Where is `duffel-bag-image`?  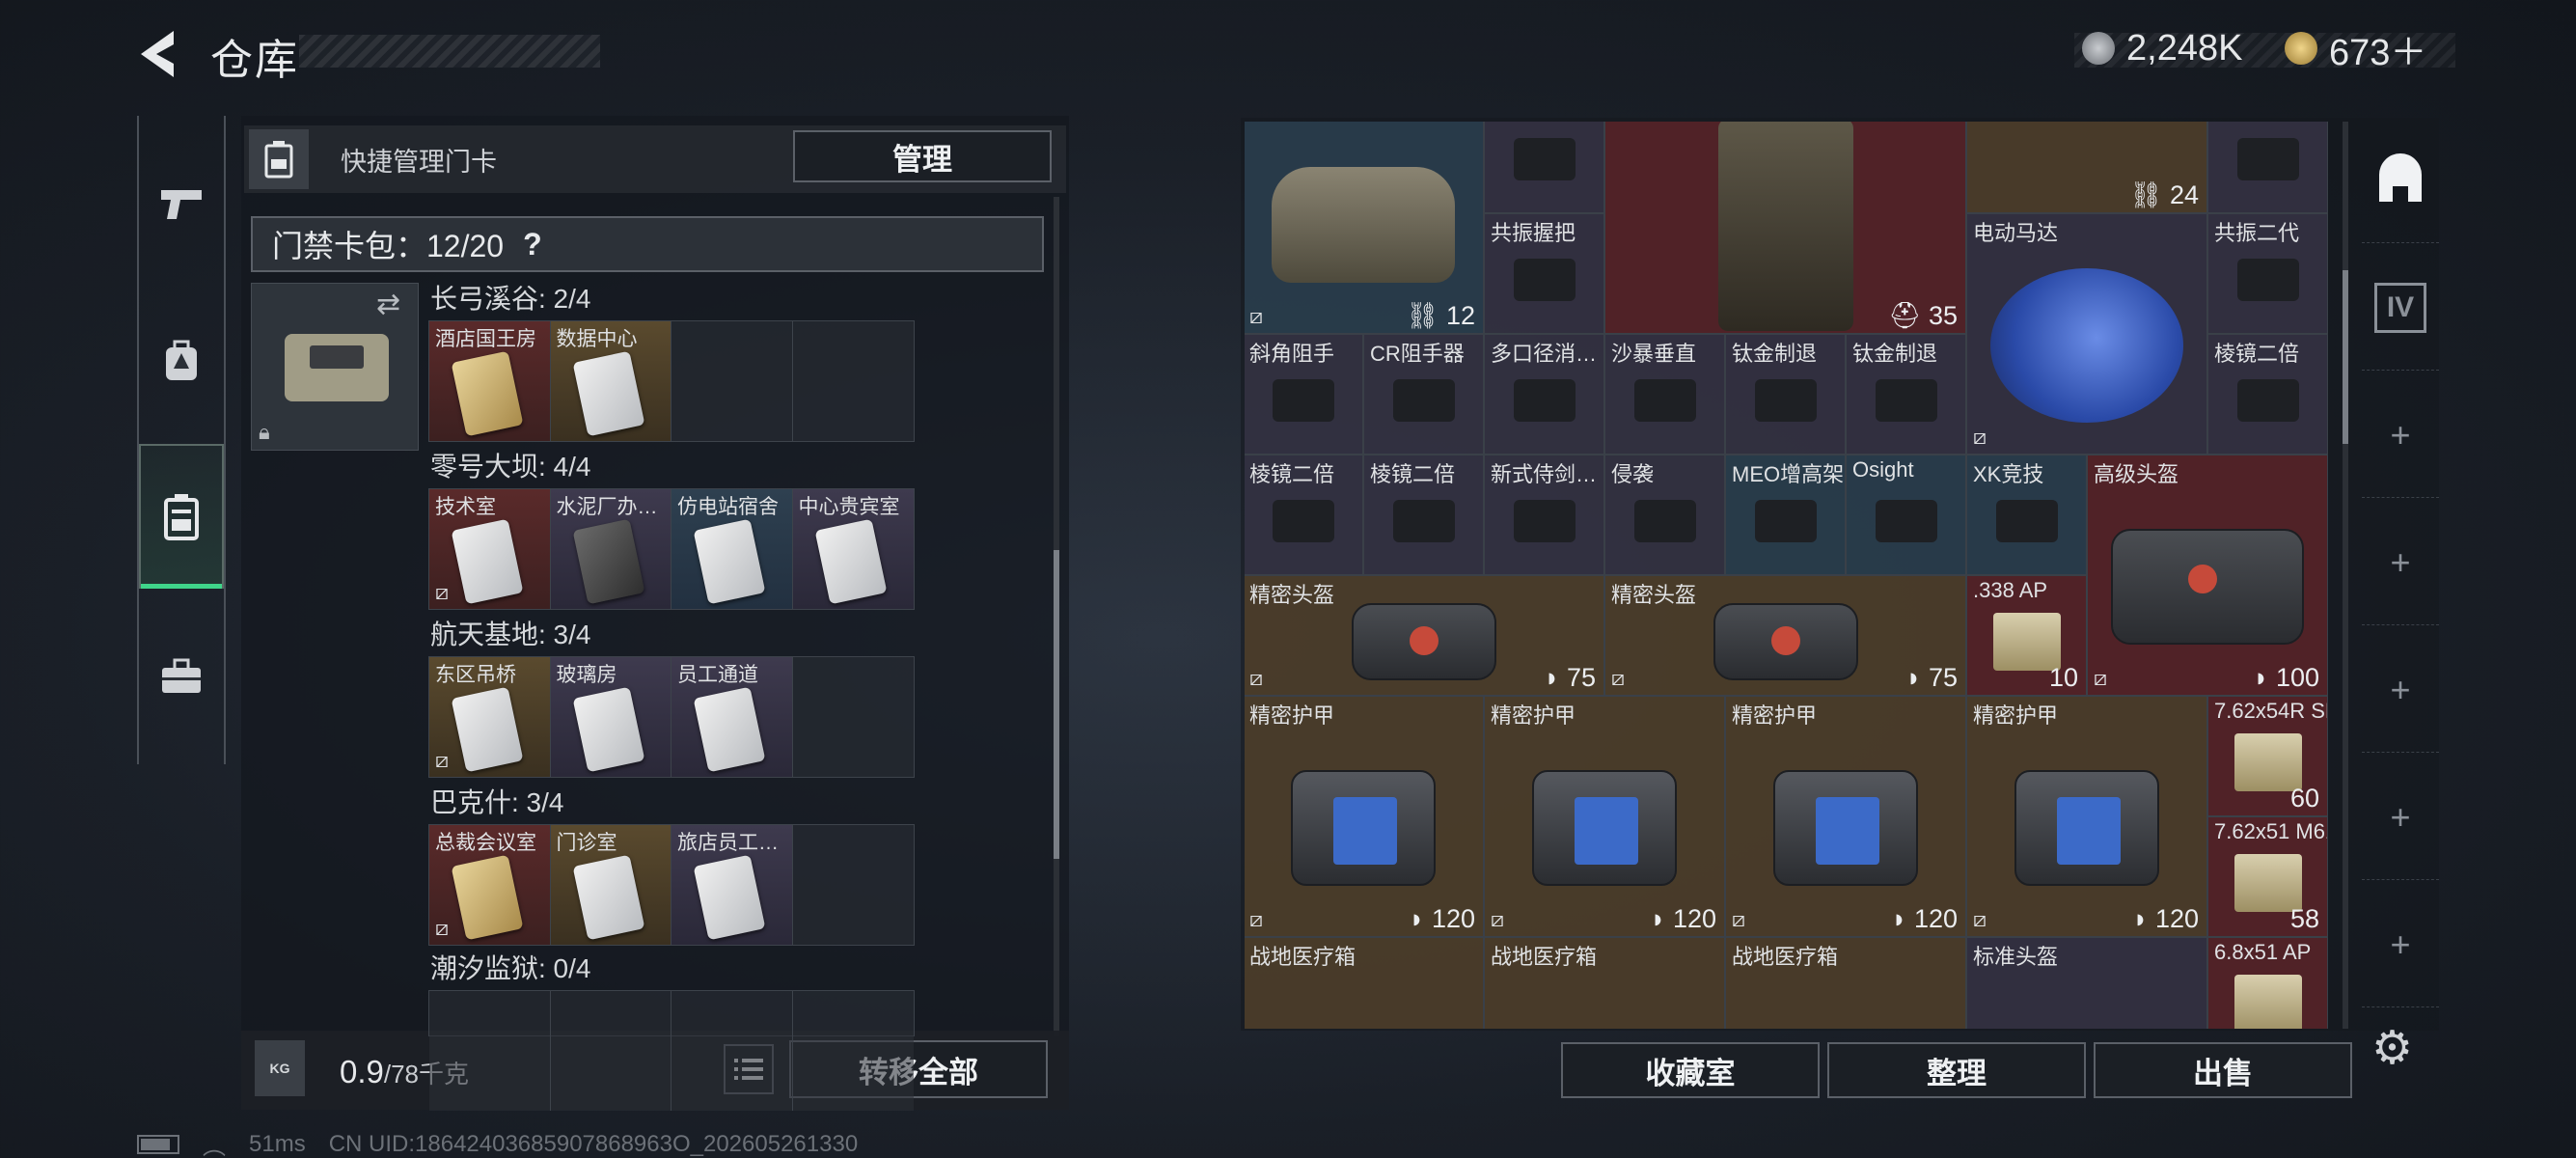
duffel-bag-image is located at coordinates (1363, 225).